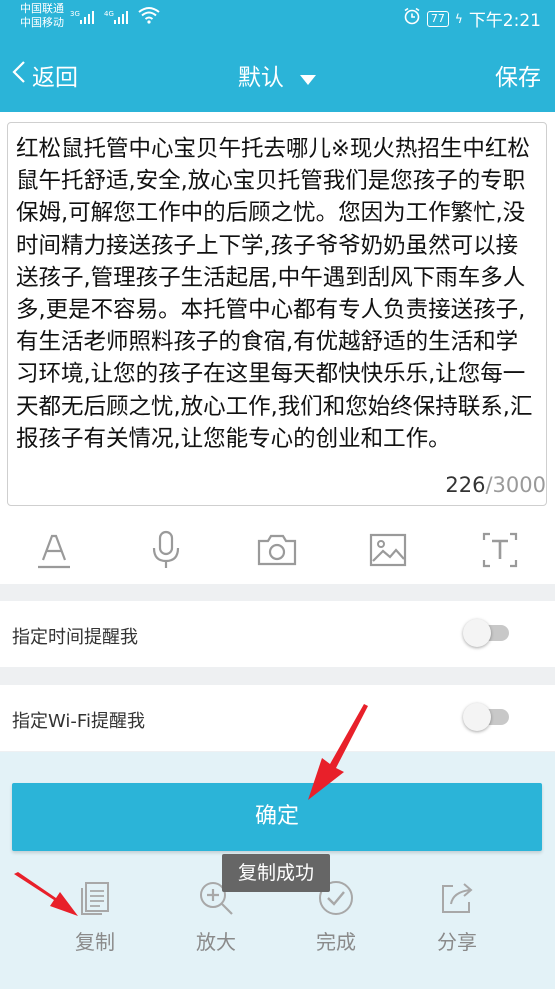 The width and height of the screenshot is (555, 989). I want to click on nav-bar: 返回 默认 保存, so click(277, 74).